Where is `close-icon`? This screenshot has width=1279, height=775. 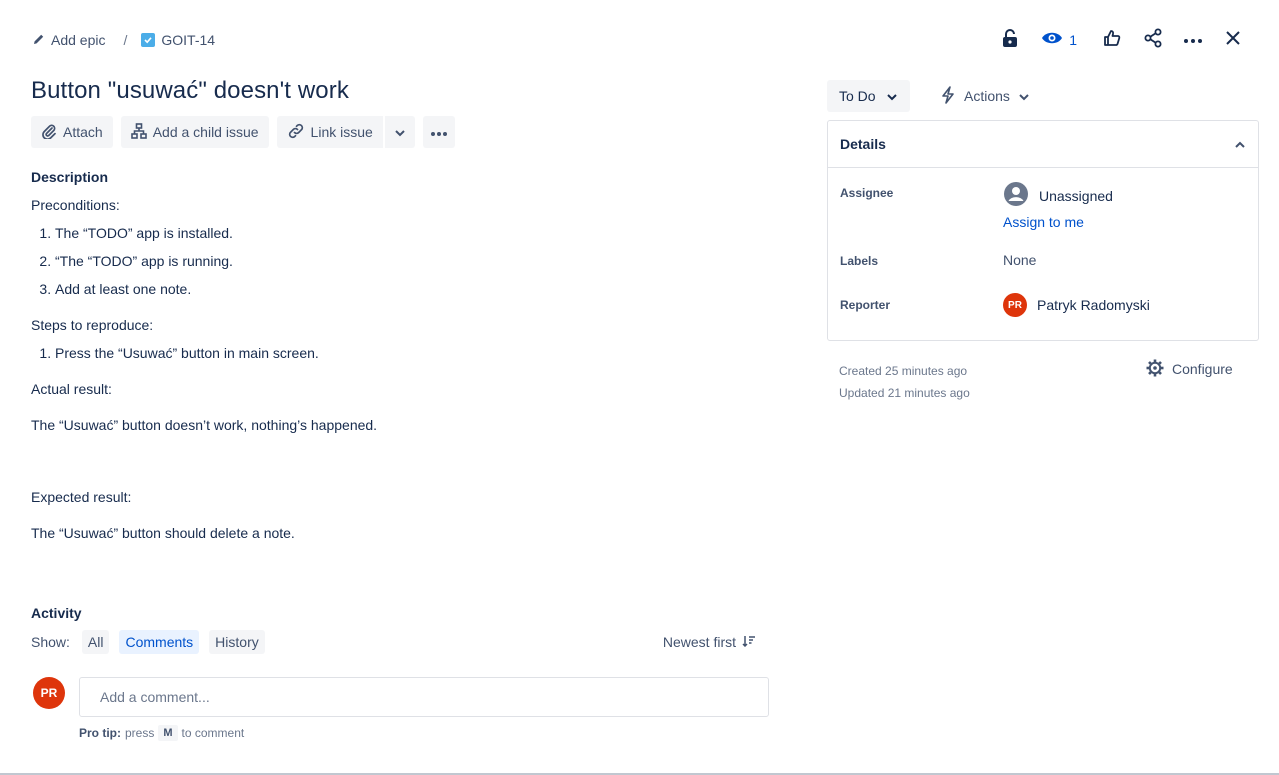
close-icon is located at coordinates (1233, 40).